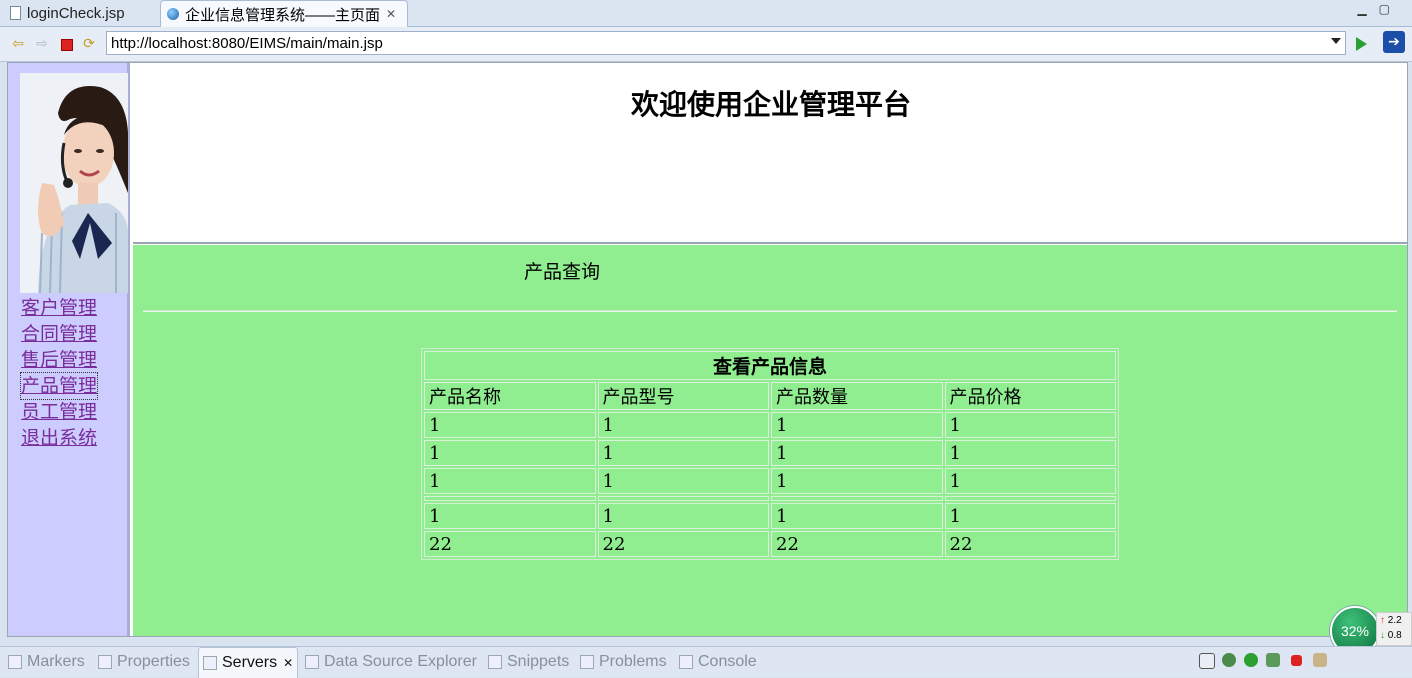  What do you see at coordinates (857, 396) in the screenshot?
I see `column-header: 产品数量` at bounding box center [857, 396].